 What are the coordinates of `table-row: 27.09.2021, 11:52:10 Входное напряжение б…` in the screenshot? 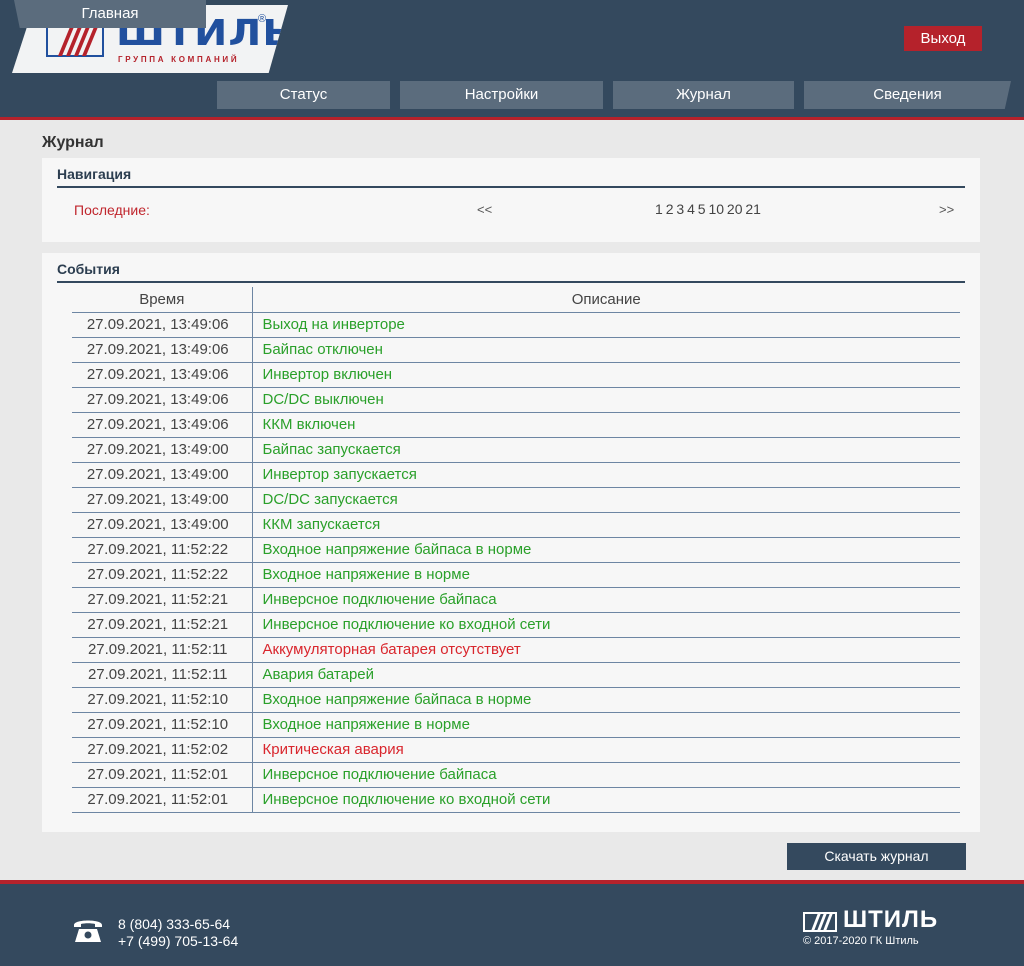 It's located at (516, 700).